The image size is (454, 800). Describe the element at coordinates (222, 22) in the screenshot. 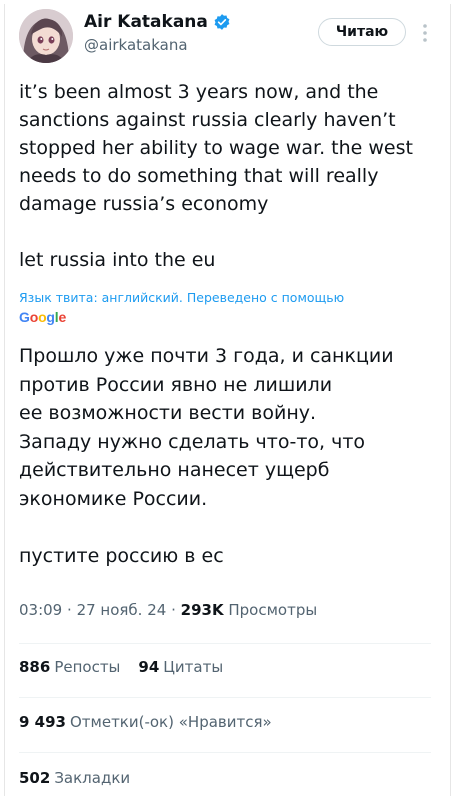

I see `verified-badge-icon` at that location.